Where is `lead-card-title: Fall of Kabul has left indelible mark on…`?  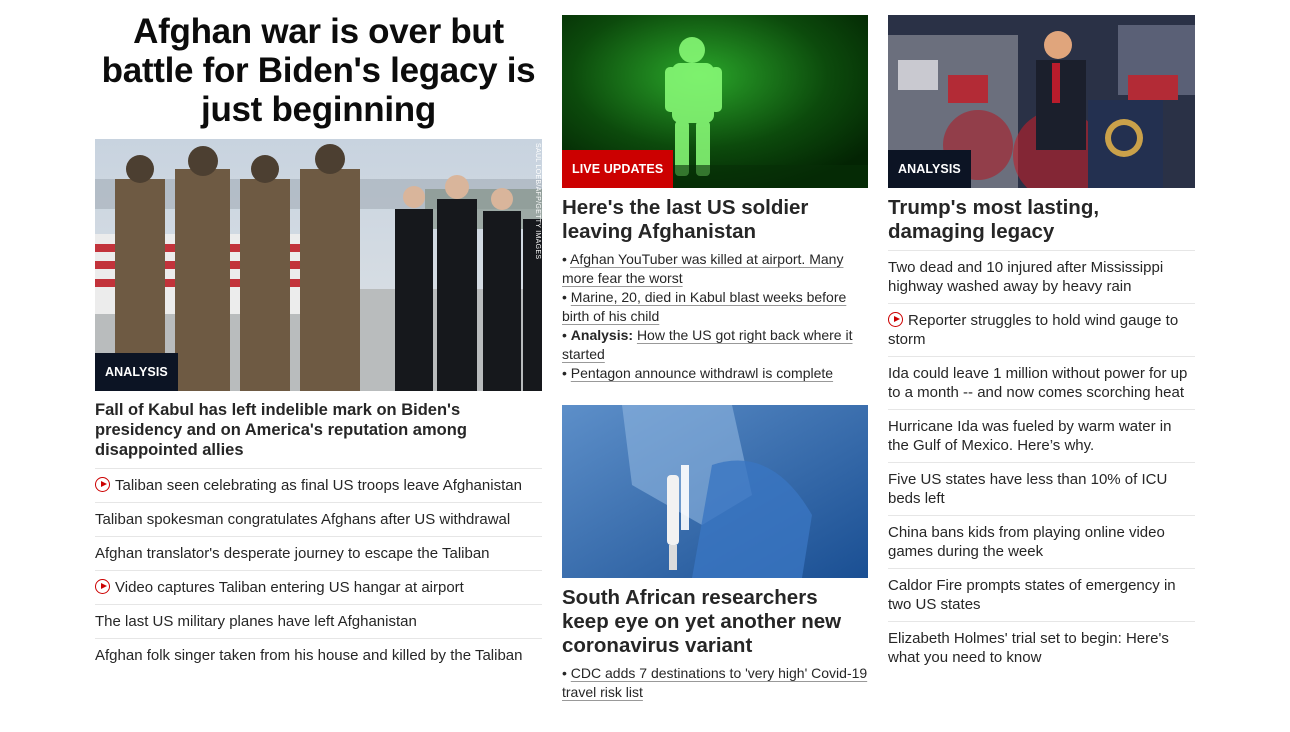 lead-card-title: Fall of Kabul has left indelible mark on… is located at coordinates (318, 430).